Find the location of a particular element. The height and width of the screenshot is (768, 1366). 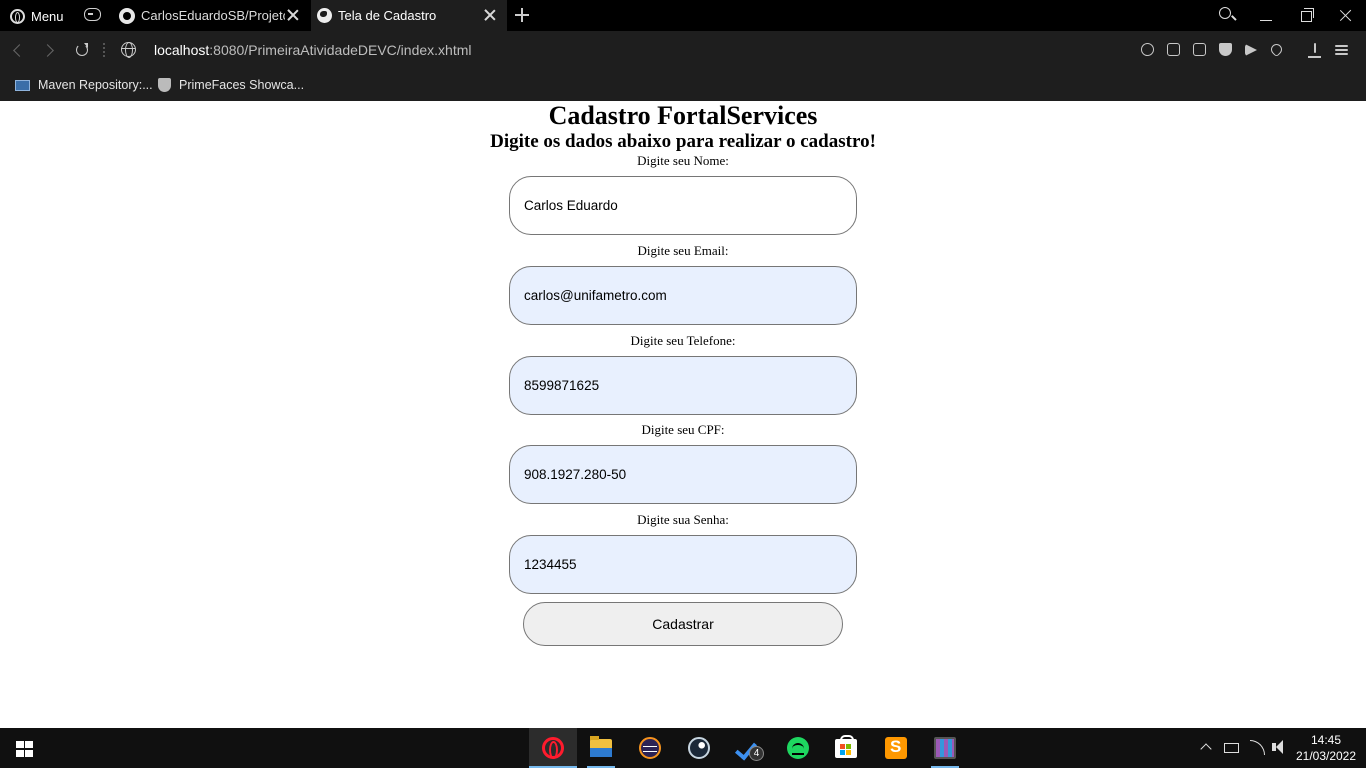

tab-title: CarlosEduardoSB/ProjetoWeb is located at coordinates (213, 15).